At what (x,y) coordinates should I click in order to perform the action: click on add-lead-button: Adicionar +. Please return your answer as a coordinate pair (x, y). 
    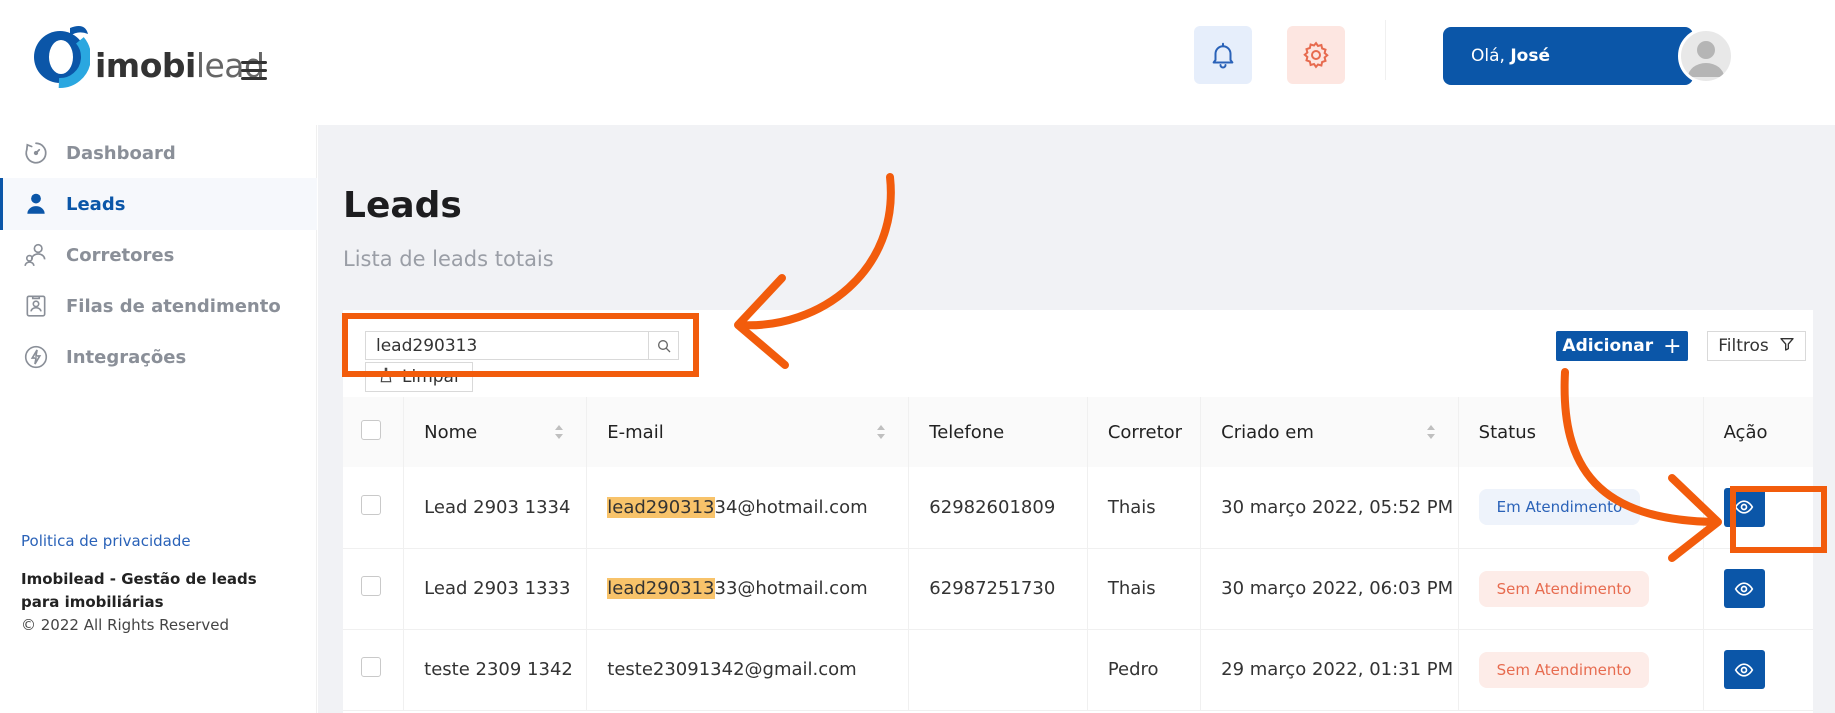
    Looking at the image, I should click on (1622, 346).